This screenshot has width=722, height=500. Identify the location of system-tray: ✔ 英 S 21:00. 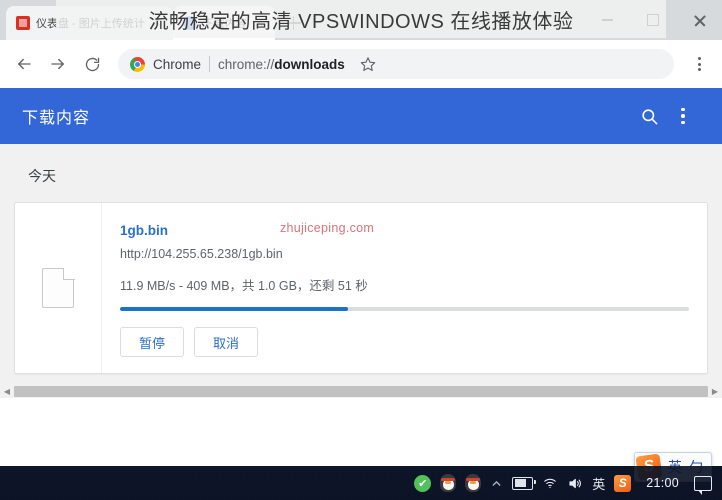
(566, 483).